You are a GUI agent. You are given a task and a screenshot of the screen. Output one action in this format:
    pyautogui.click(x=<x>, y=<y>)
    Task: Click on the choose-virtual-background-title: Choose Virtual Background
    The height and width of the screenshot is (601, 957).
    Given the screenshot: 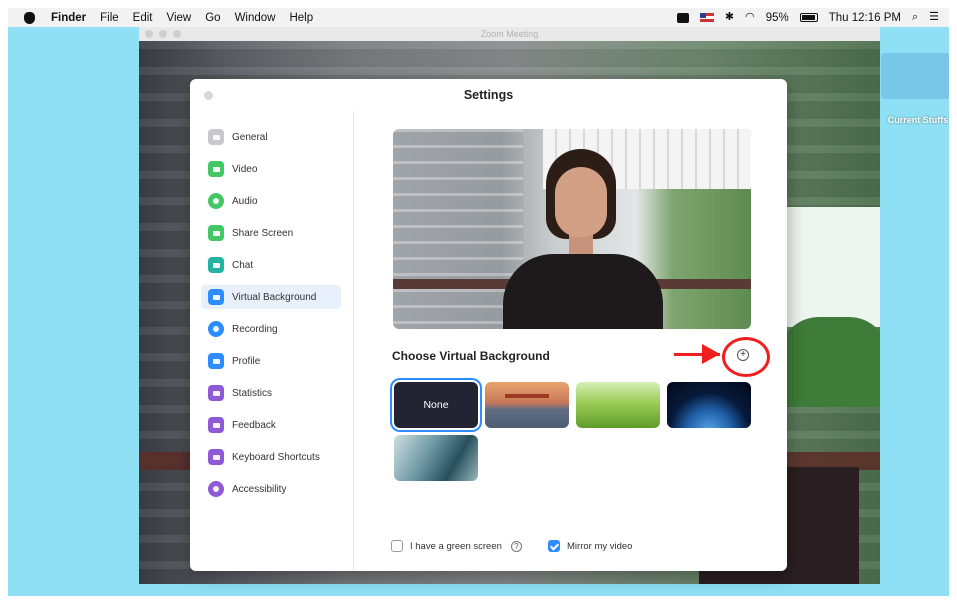 What is the action you would take?
    pyautogui.click(x=471, y=356)
    